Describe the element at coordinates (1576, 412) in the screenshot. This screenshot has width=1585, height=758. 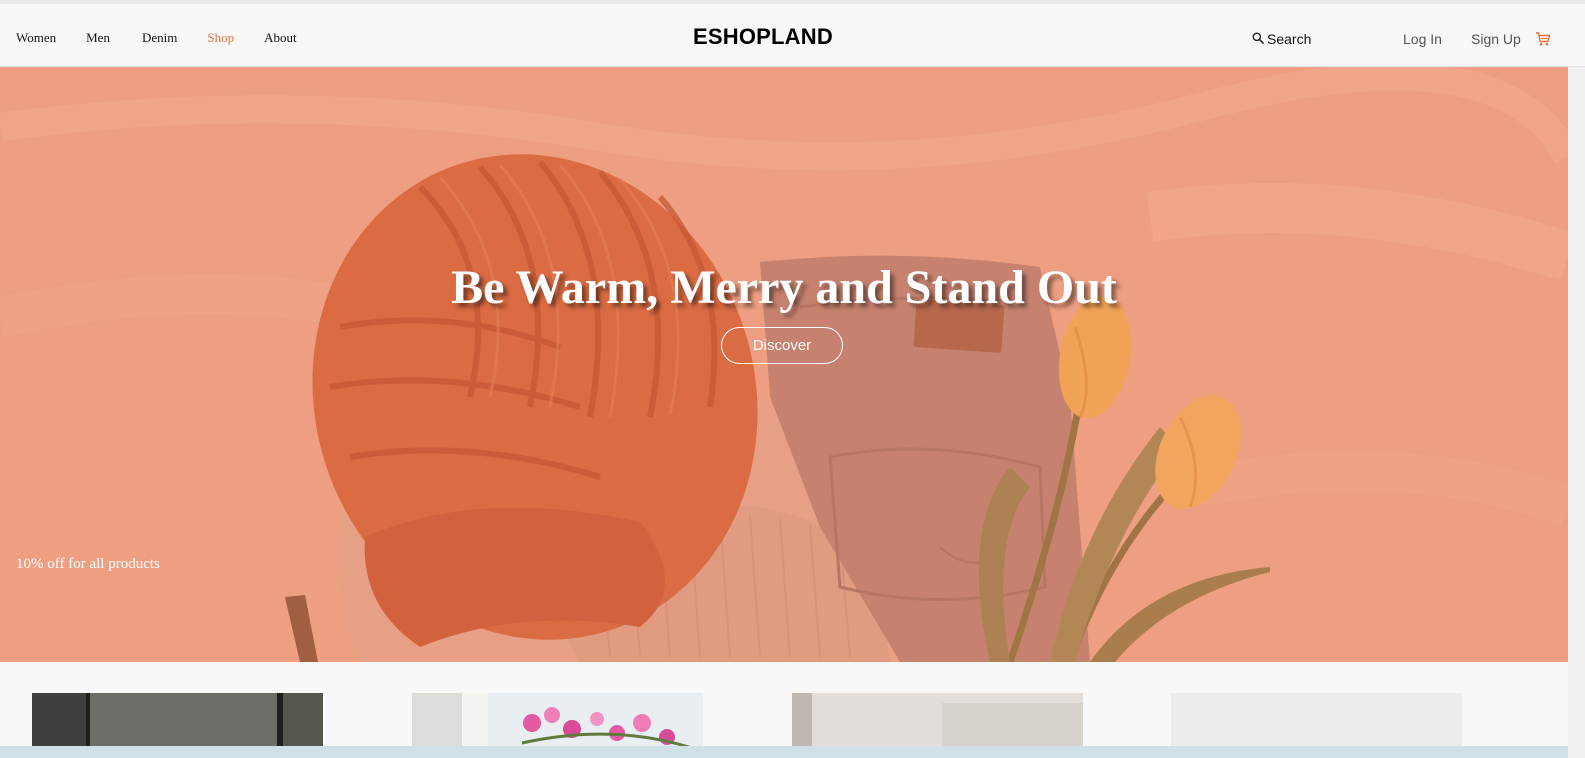
I see `page-scrollbar` at that location.